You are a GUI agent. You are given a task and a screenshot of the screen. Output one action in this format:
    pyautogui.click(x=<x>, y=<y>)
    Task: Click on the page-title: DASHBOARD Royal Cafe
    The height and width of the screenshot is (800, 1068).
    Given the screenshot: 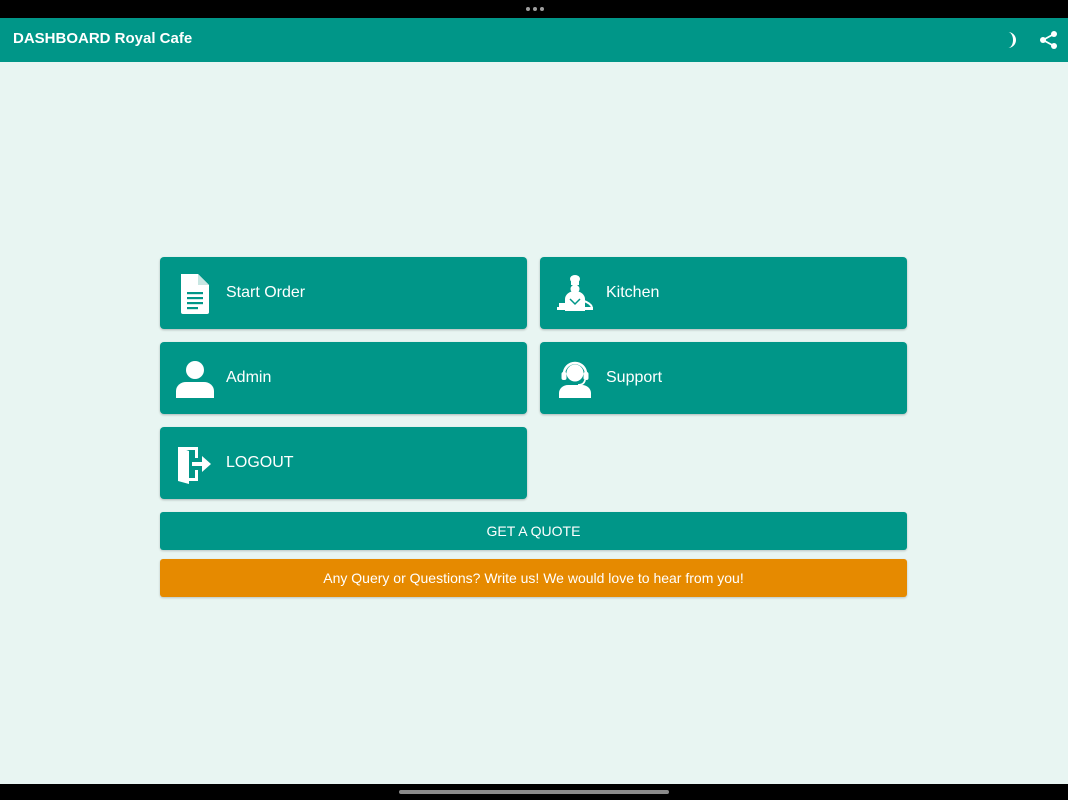 What is the action you would take?
    pyautogui.click(x=103, y=38)
    